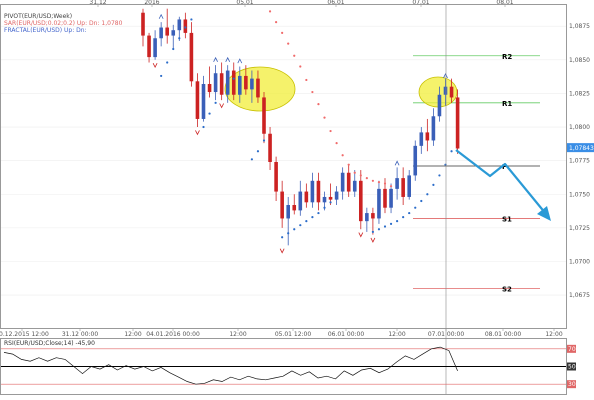 Image resolution: width=594 pixels, height=400 pixels. Describe the element at coordinates (579, 26) in the screenshot. I see `y-tick-label: 1,0875` at that location.